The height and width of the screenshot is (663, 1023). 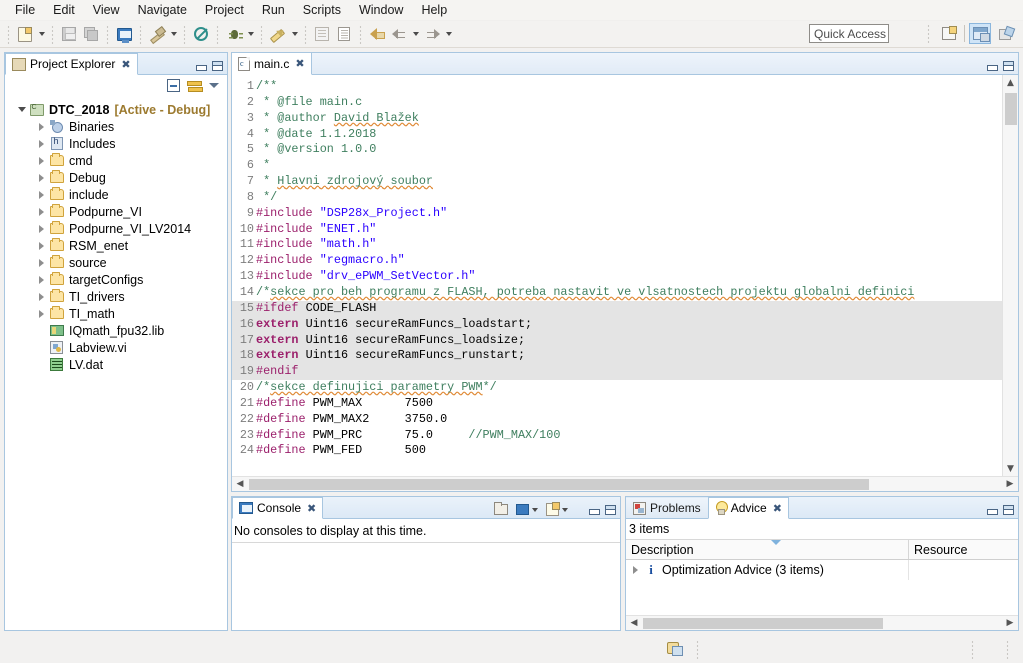 I want to click on perspective-ccs-edit, so click(x=980, y=33).